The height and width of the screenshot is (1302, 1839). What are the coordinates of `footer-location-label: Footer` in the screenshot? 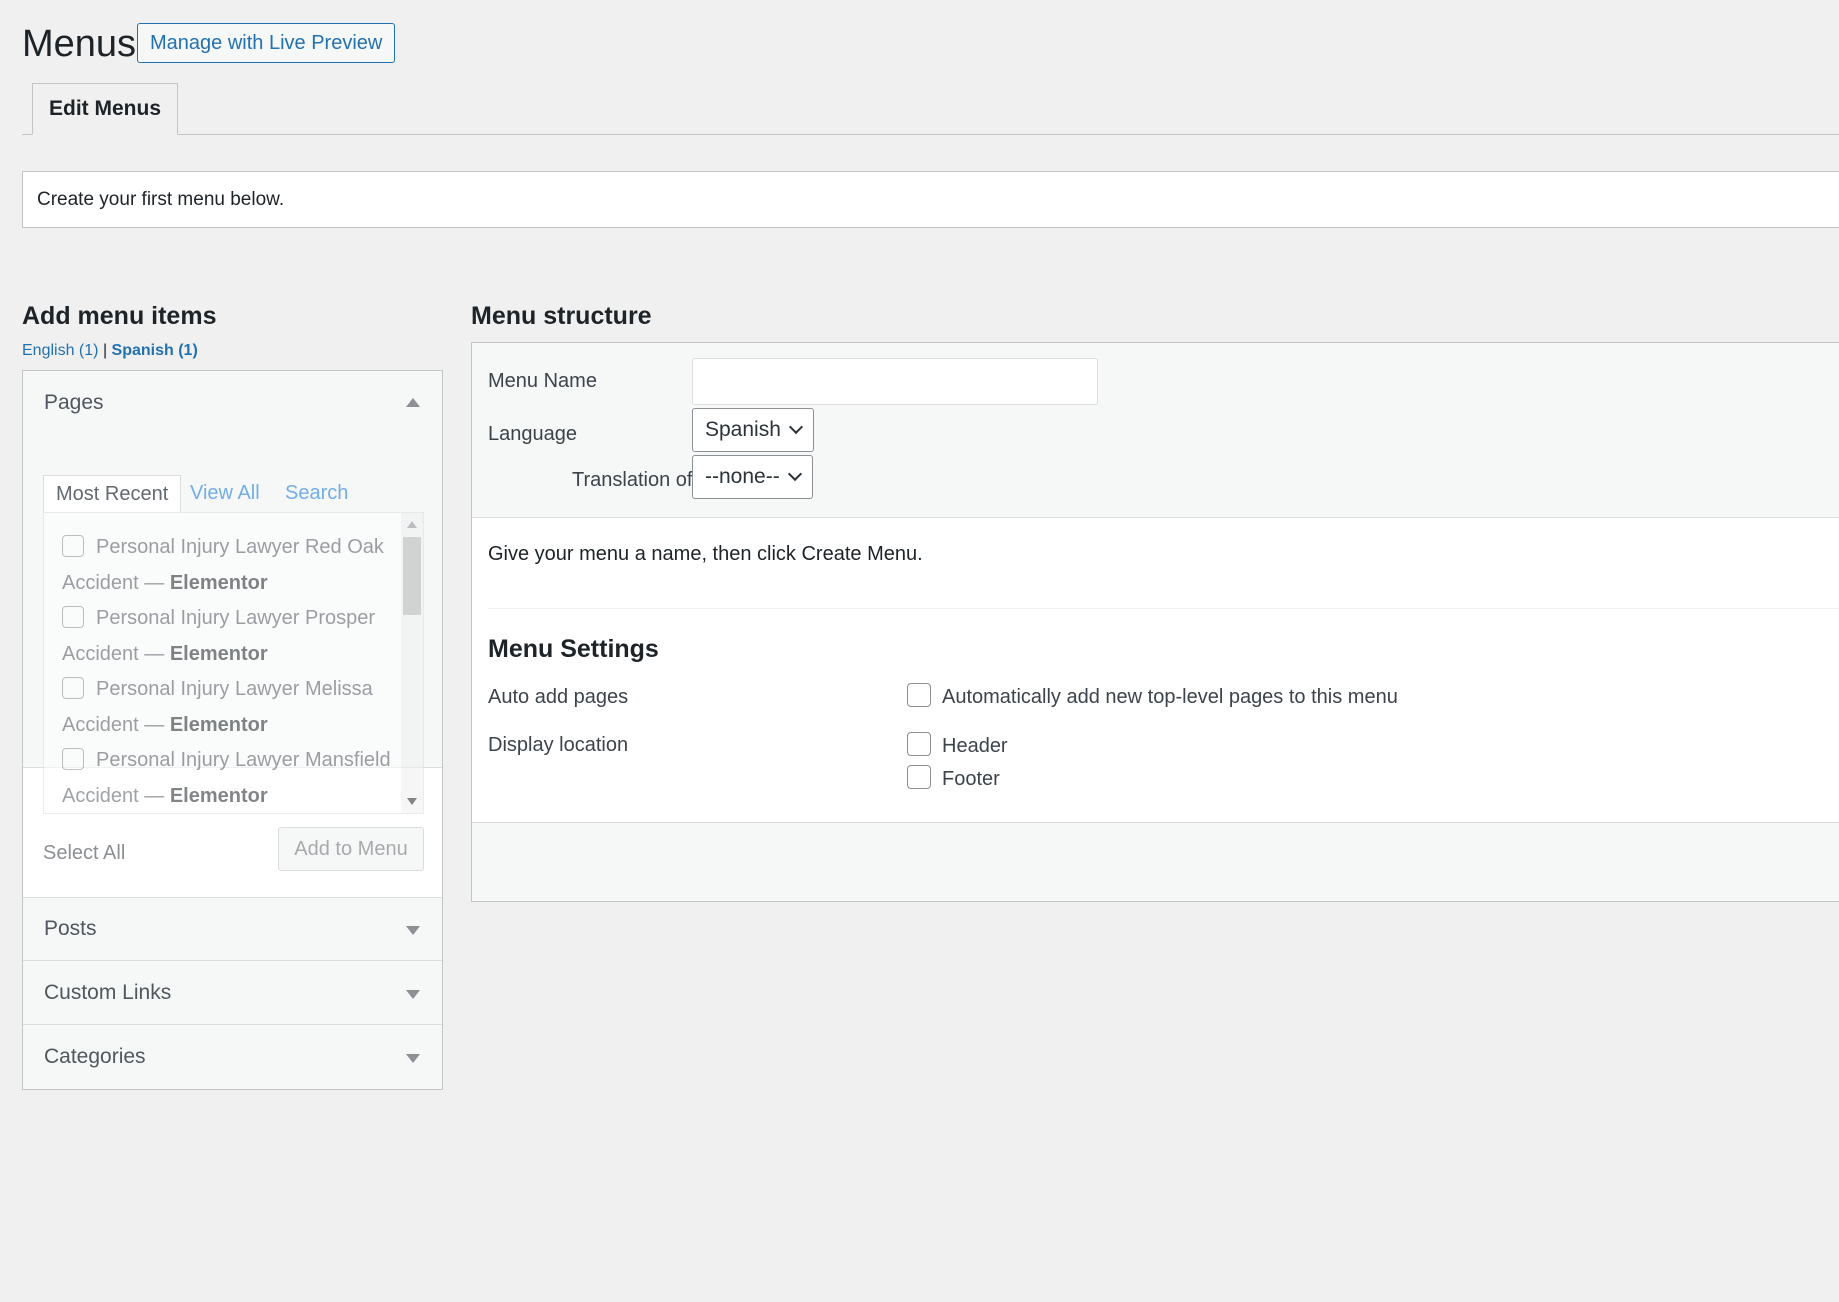 It's located at (971, 779).